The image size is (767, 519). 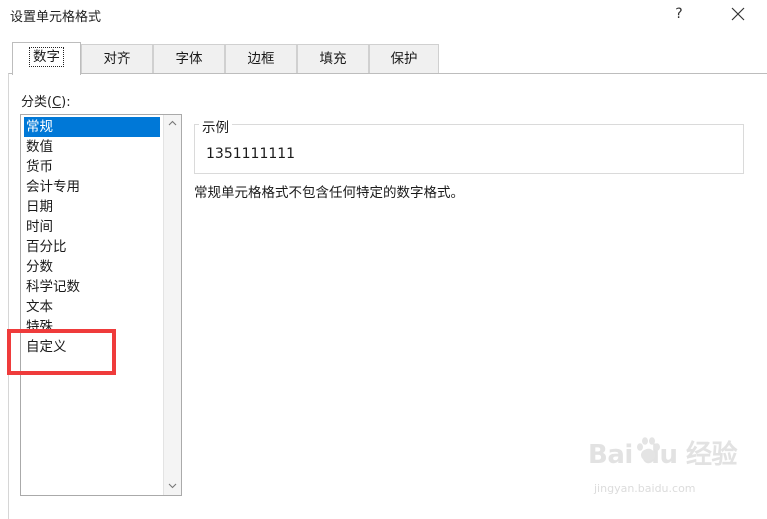 I want to click on tab-font-label: 字体, so click(x=189, y=59).